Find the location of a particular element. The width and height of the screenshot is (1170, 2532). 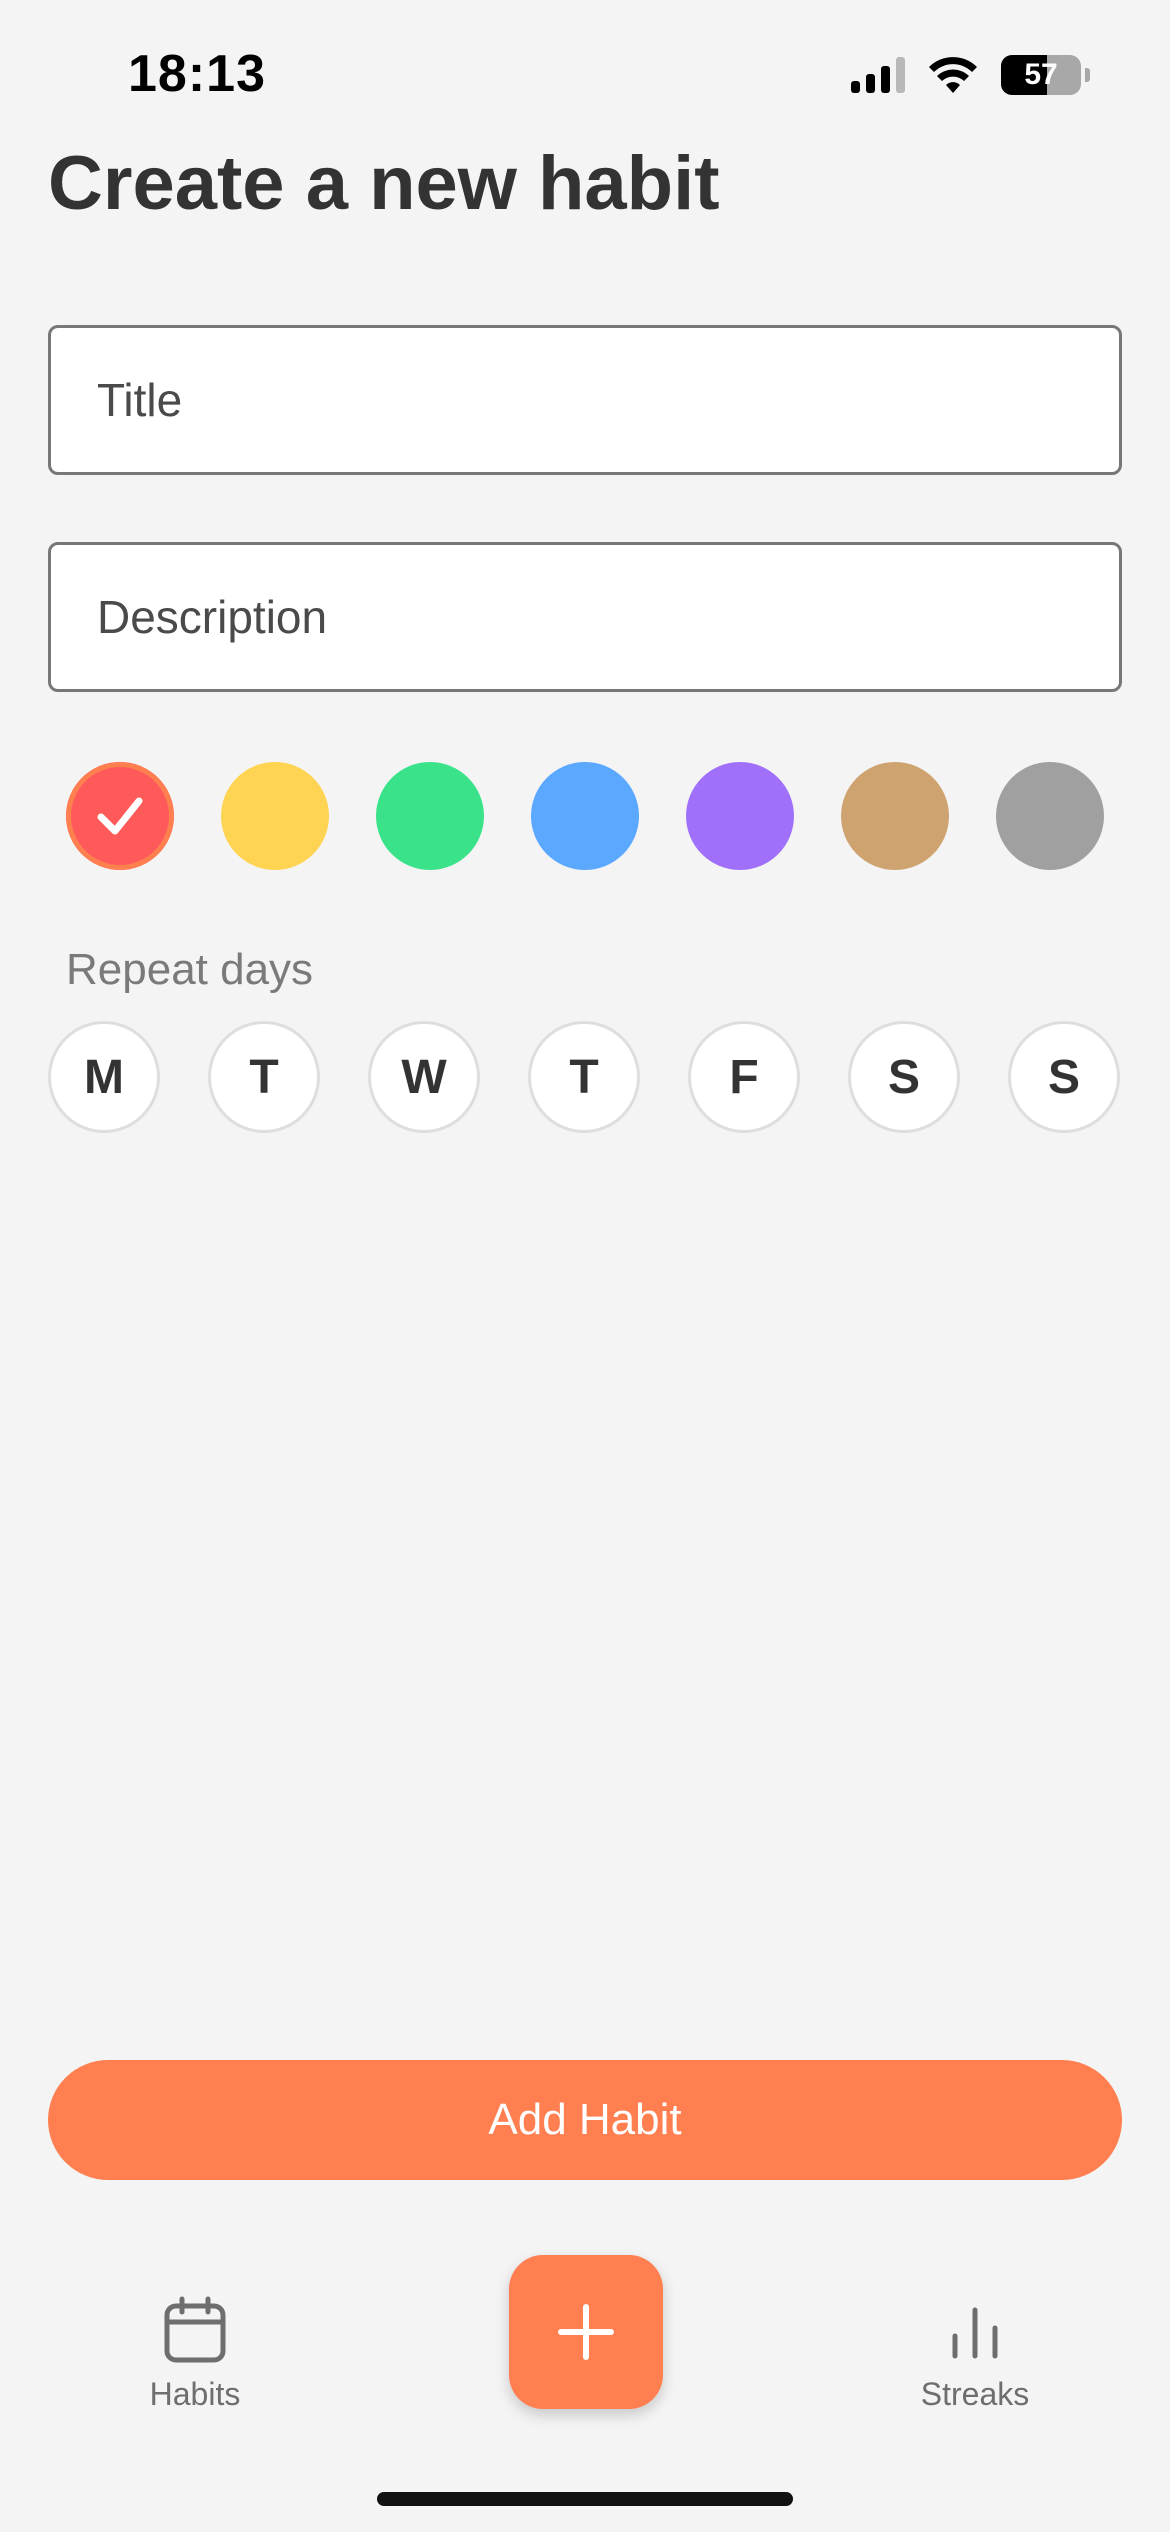

day-monday: M is located at coordinates (104, 1077).